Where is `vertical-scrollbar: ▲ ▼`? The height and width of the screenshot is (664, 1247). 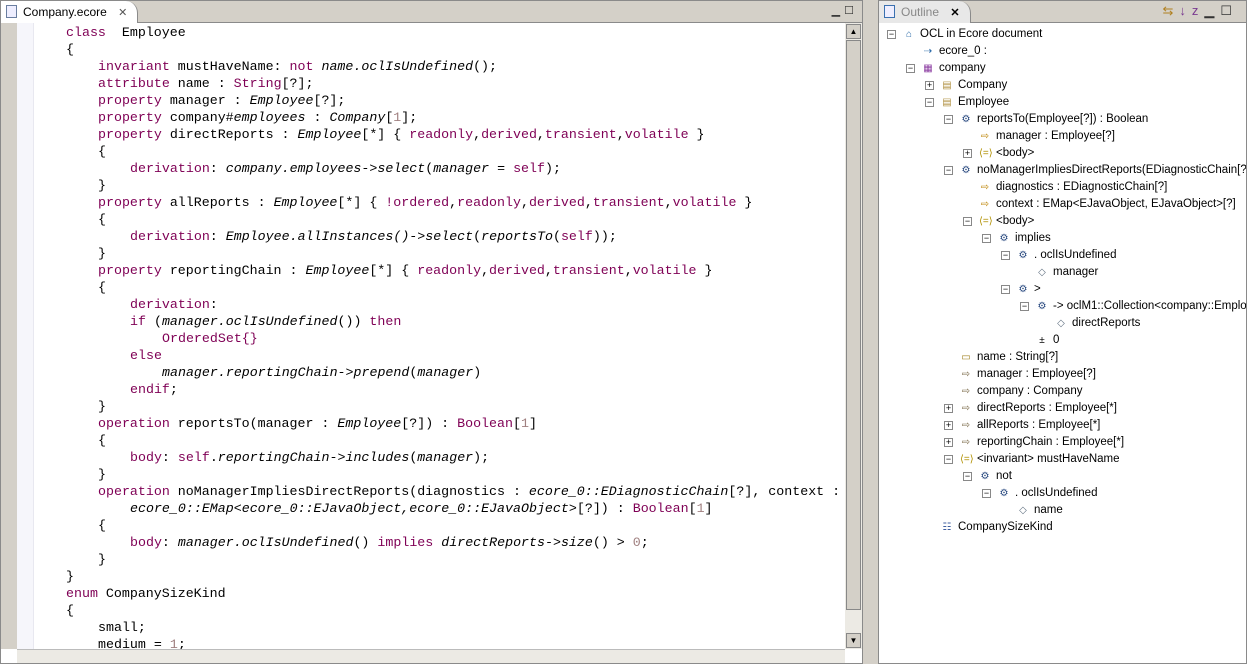
vertical-scrollbar: ▲ ▼ is located at coordinates (853, 336).